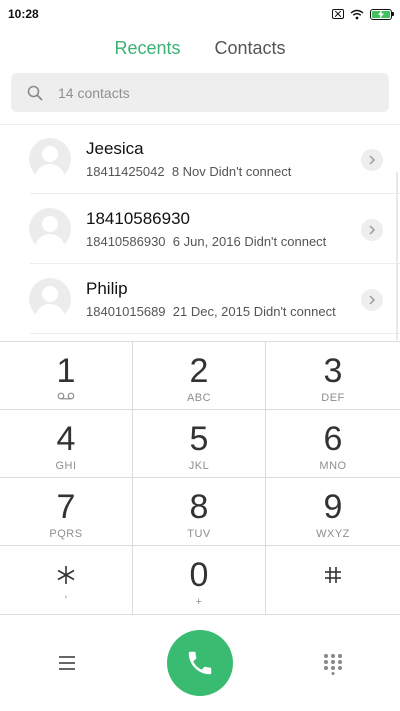 This screenshot has height=711, width=400. I want to click on dial-key-6: 6 MNO, so click(333, 444).